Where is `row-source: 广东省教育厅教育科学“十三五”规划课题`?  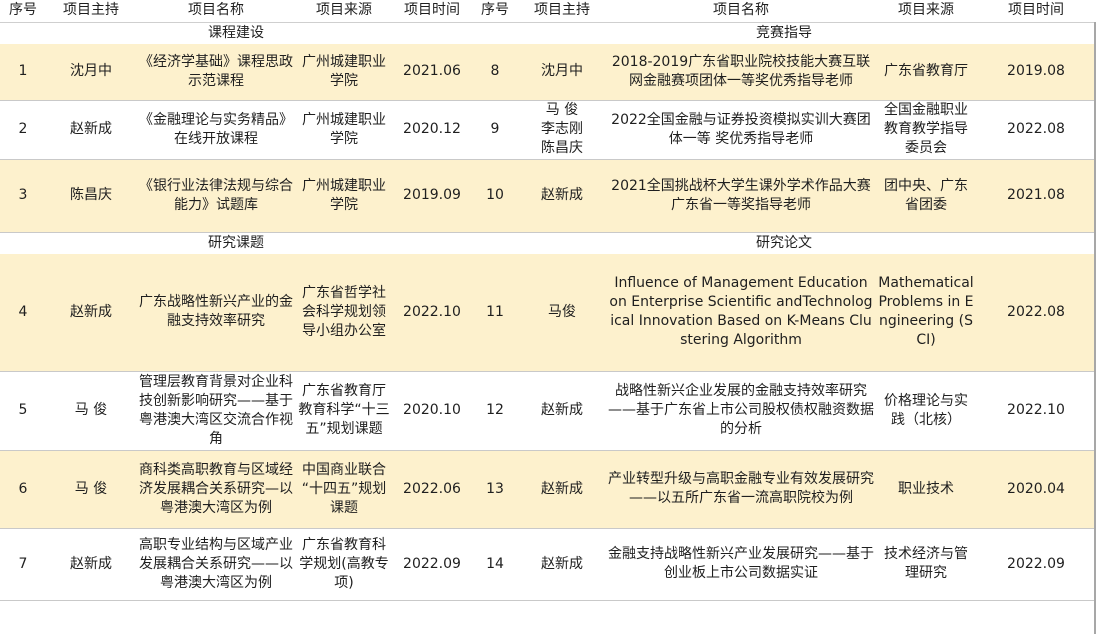 row-source: 广东省教育厅教育科学“十三五”规划课题 is located at coordinates (344, 411).